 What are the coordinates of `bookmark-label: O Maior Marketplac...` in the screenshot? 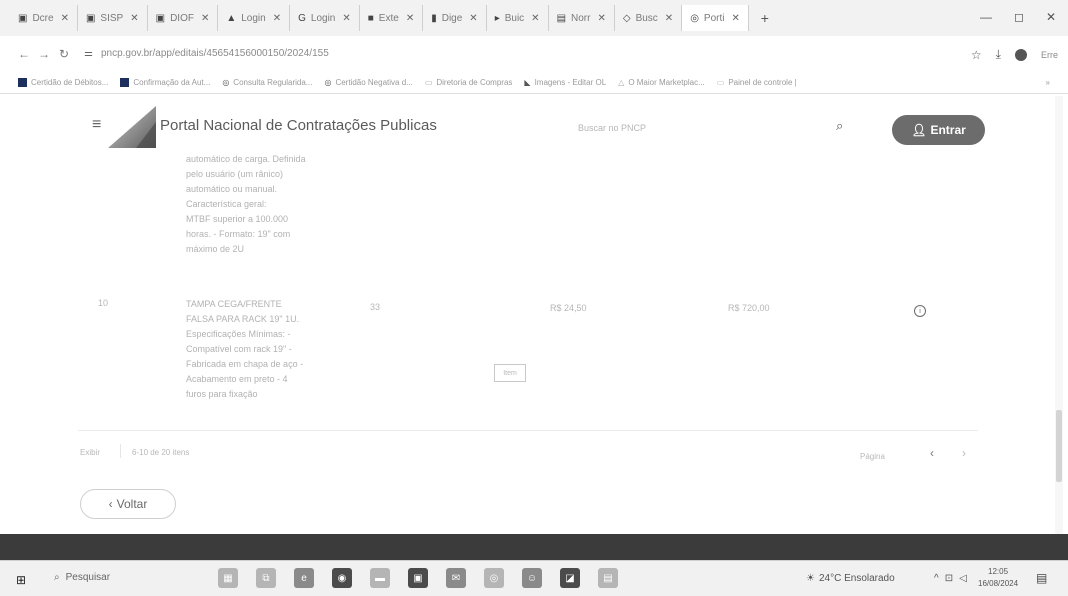 It's located at (666, 82).